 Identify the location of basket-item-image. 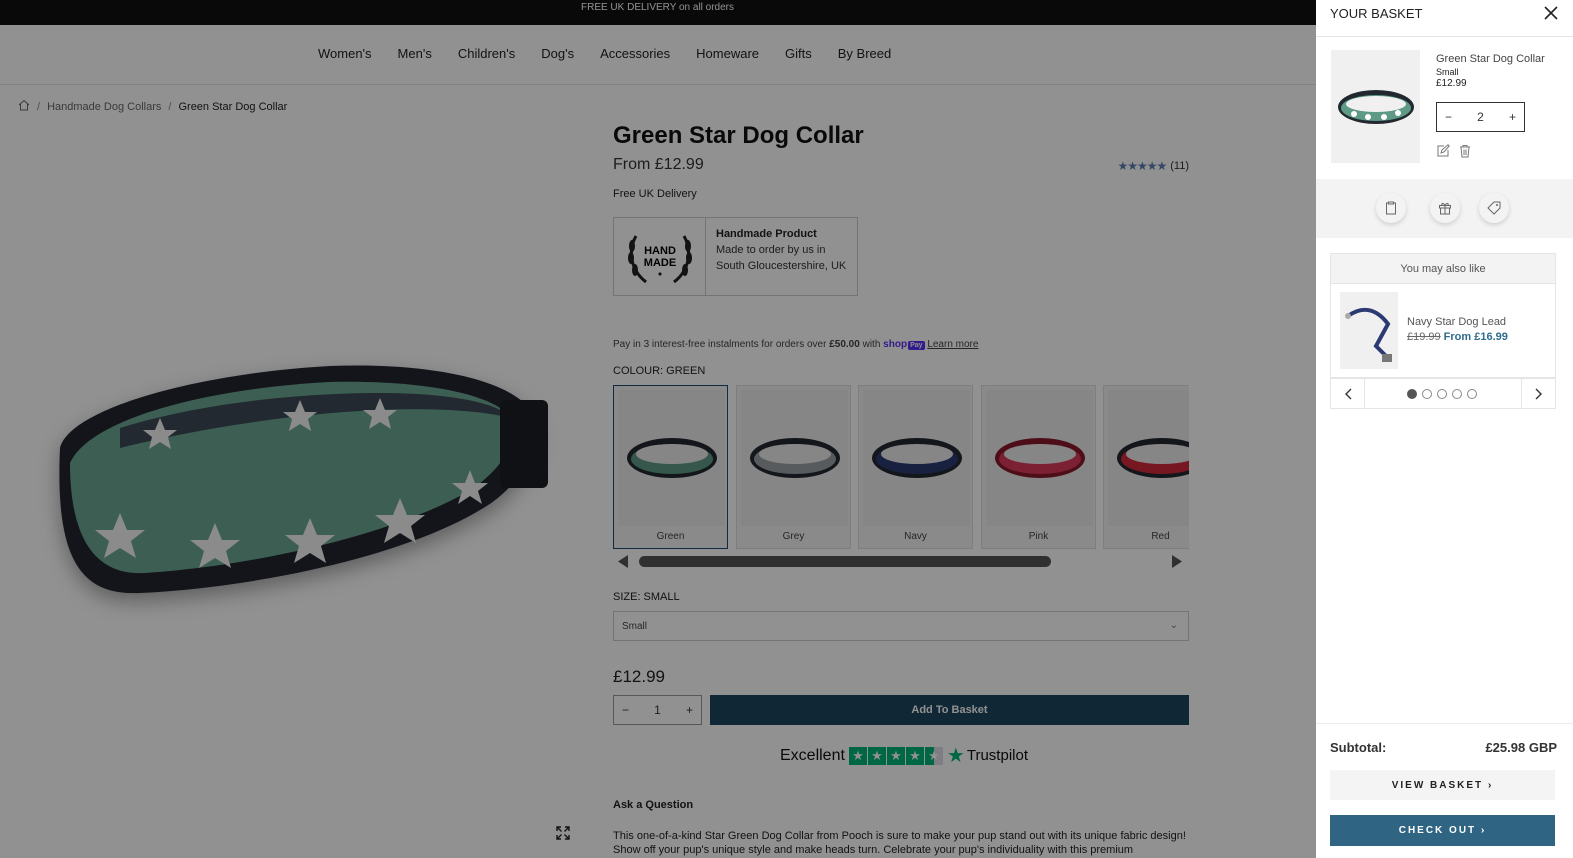
(1375, 106).